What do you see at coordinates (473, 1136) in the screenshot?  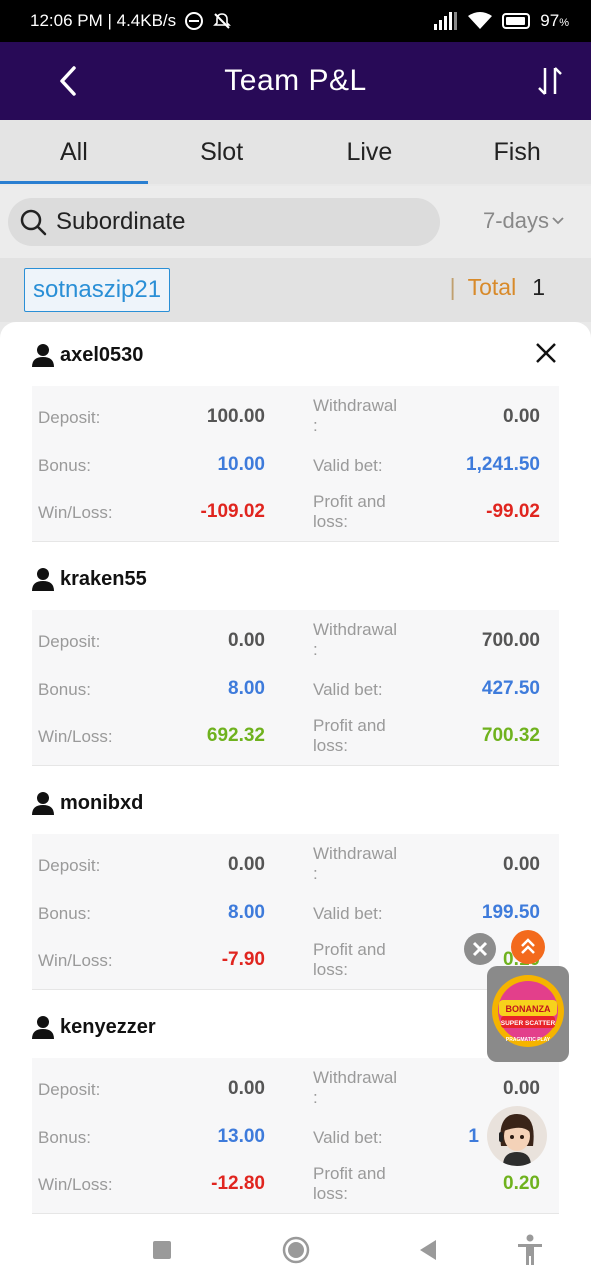 I see `valid-bet-value: 1` at bounding box center [473, 1136].